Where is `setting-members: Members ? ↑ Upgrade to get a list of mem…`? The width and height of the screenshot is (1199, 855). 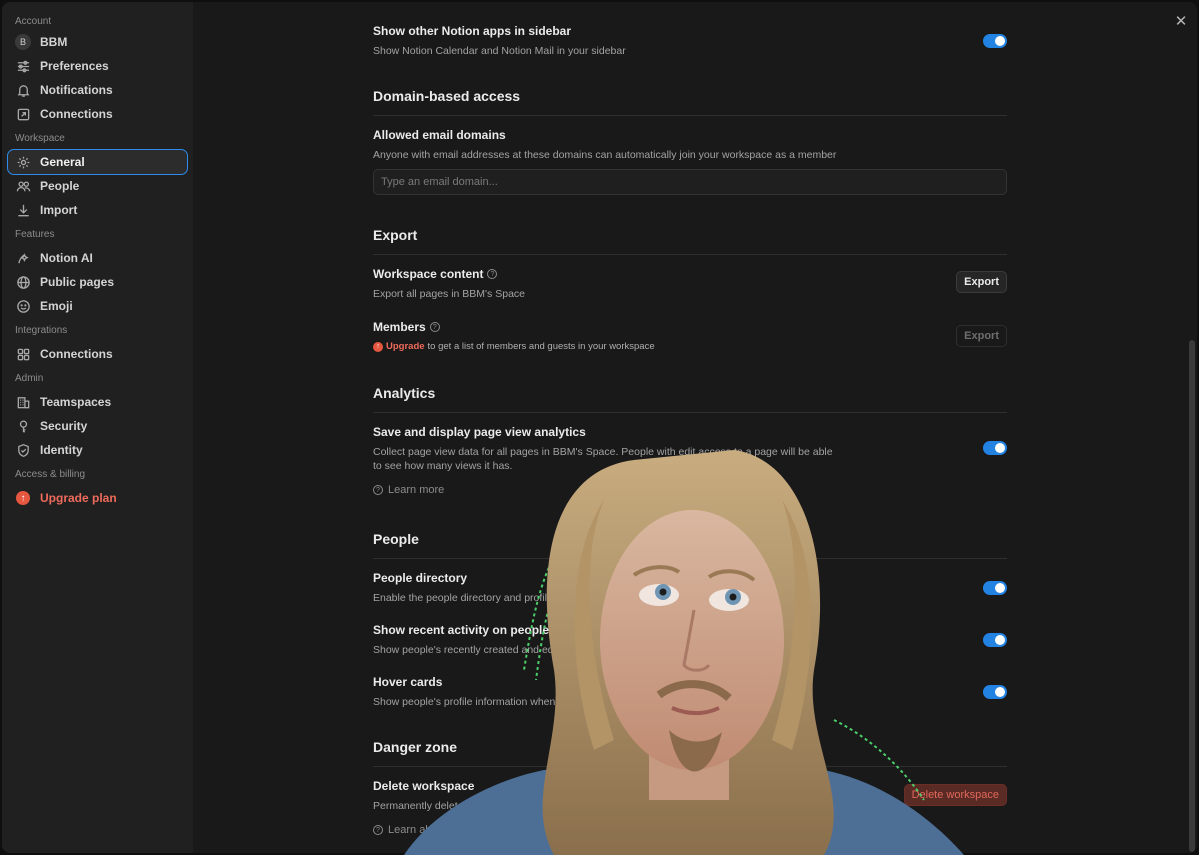 setting-members: Members ? ↑ Upgrade to get a list of mem… is located at coordinates (690, 336).